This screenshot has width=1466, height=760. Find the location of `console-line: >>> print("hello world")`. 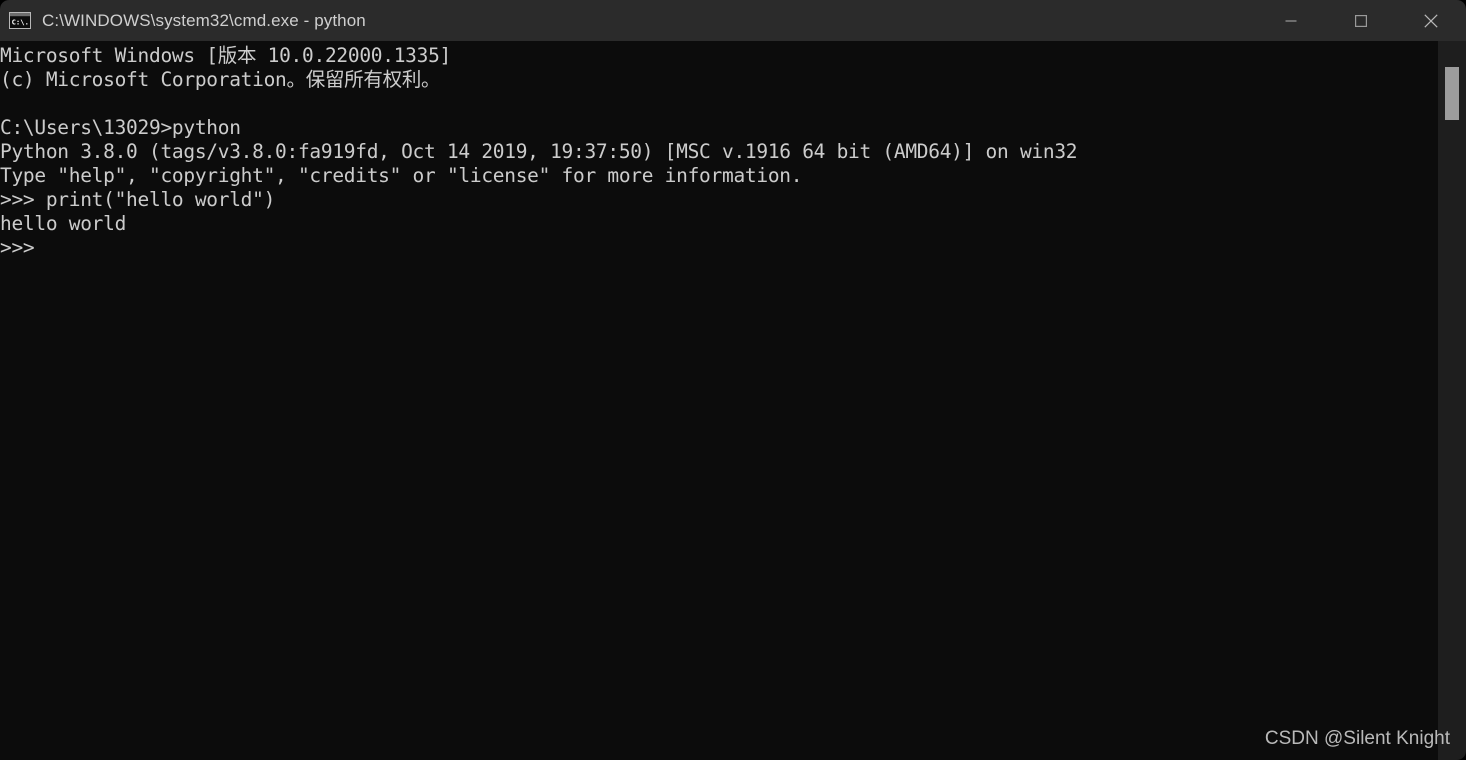

console-line: >>> print("hello world") is located at coordinates (138, 199).